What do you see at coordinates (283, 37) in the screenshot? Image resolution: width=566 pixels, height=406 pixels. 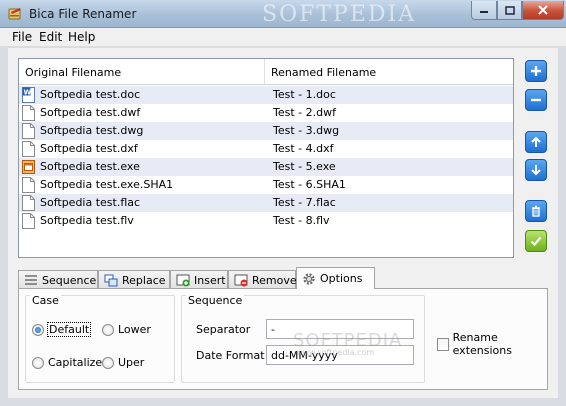 I see `menu-bar: File Edit Help` at bounding box center [283, 37].